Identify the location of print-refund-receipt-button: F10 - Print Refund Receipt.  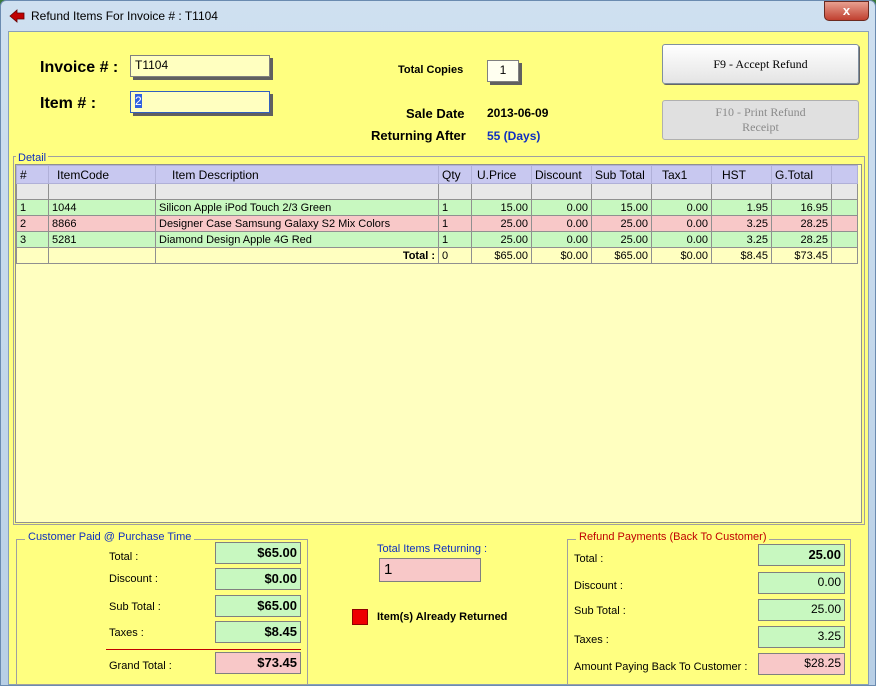
(760, 120).